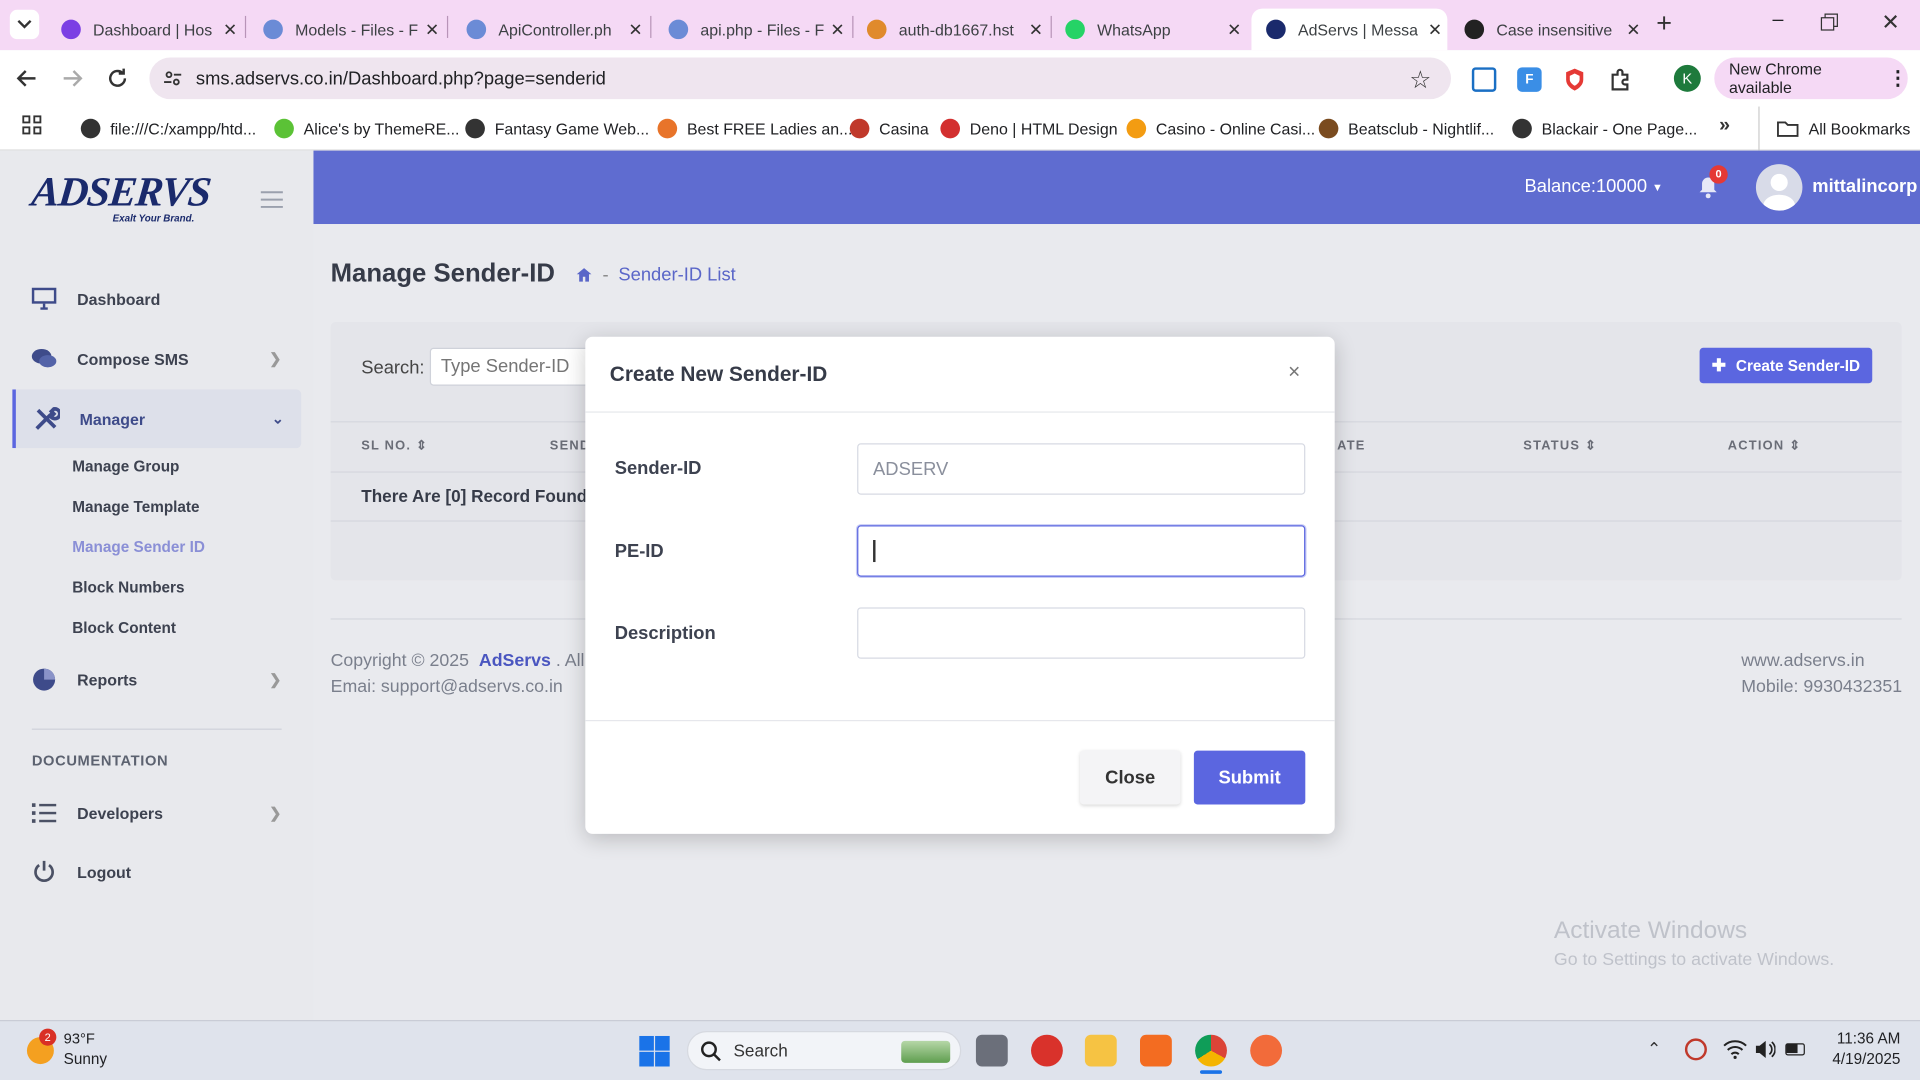 The image size is (1920, 1080). What do you see at coordinates (718, 374) in the screenshot?
I see `modal-title: Create New Sender-ID` at bounding box center [718, 374].